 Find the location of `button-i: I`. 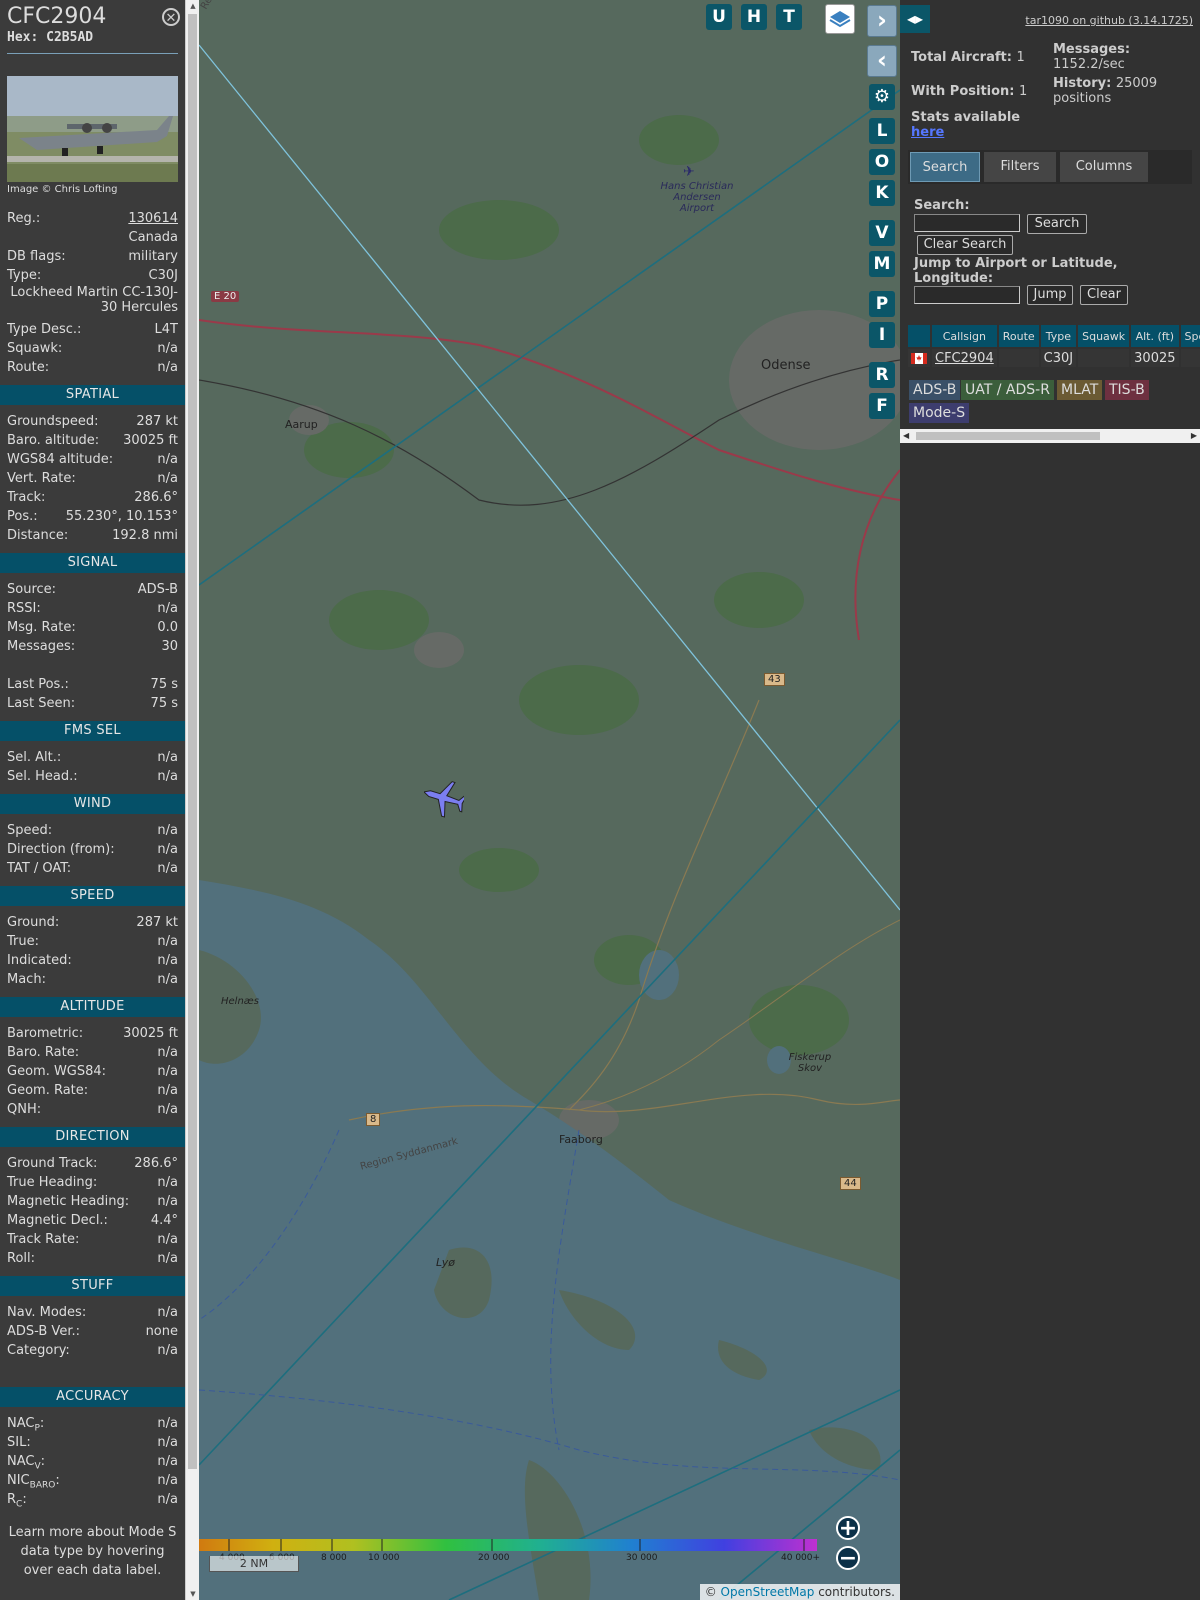

button-i: I is located at coordinates (882, 335).